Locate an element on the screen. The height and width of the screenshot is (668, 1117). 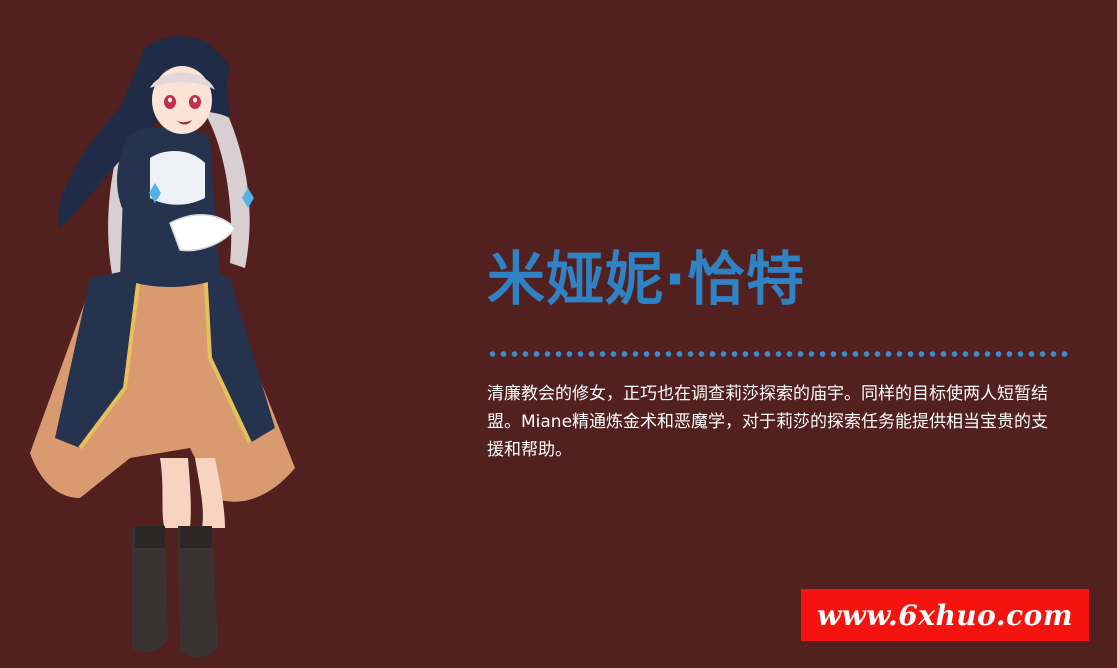
watermark-text: www.6xhuo.com is located at coordinates (945, 615).